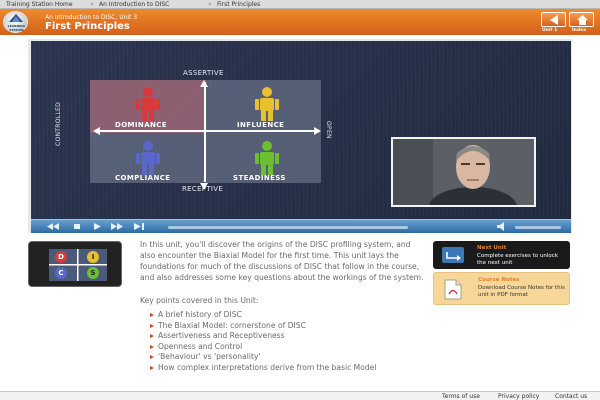 The width and height of the screenshot is (600, 400). I want to click on key-points-heading: Key points covered in this Unit:, so click(199, 300).